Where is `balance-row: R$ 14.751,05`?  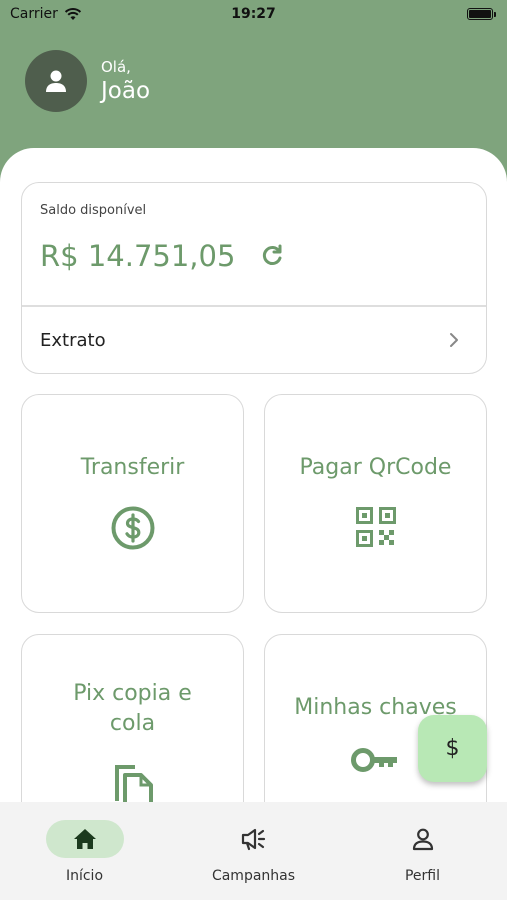
balance-row: R$ 14.751,05 is located at coordinates (162, 256).